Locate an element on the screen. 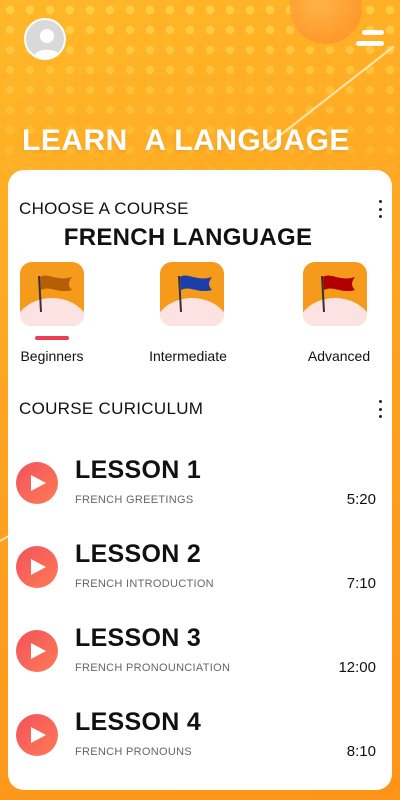 The image size is (400, 800). level-intermediate-tile is located at coordinates (192, 294).